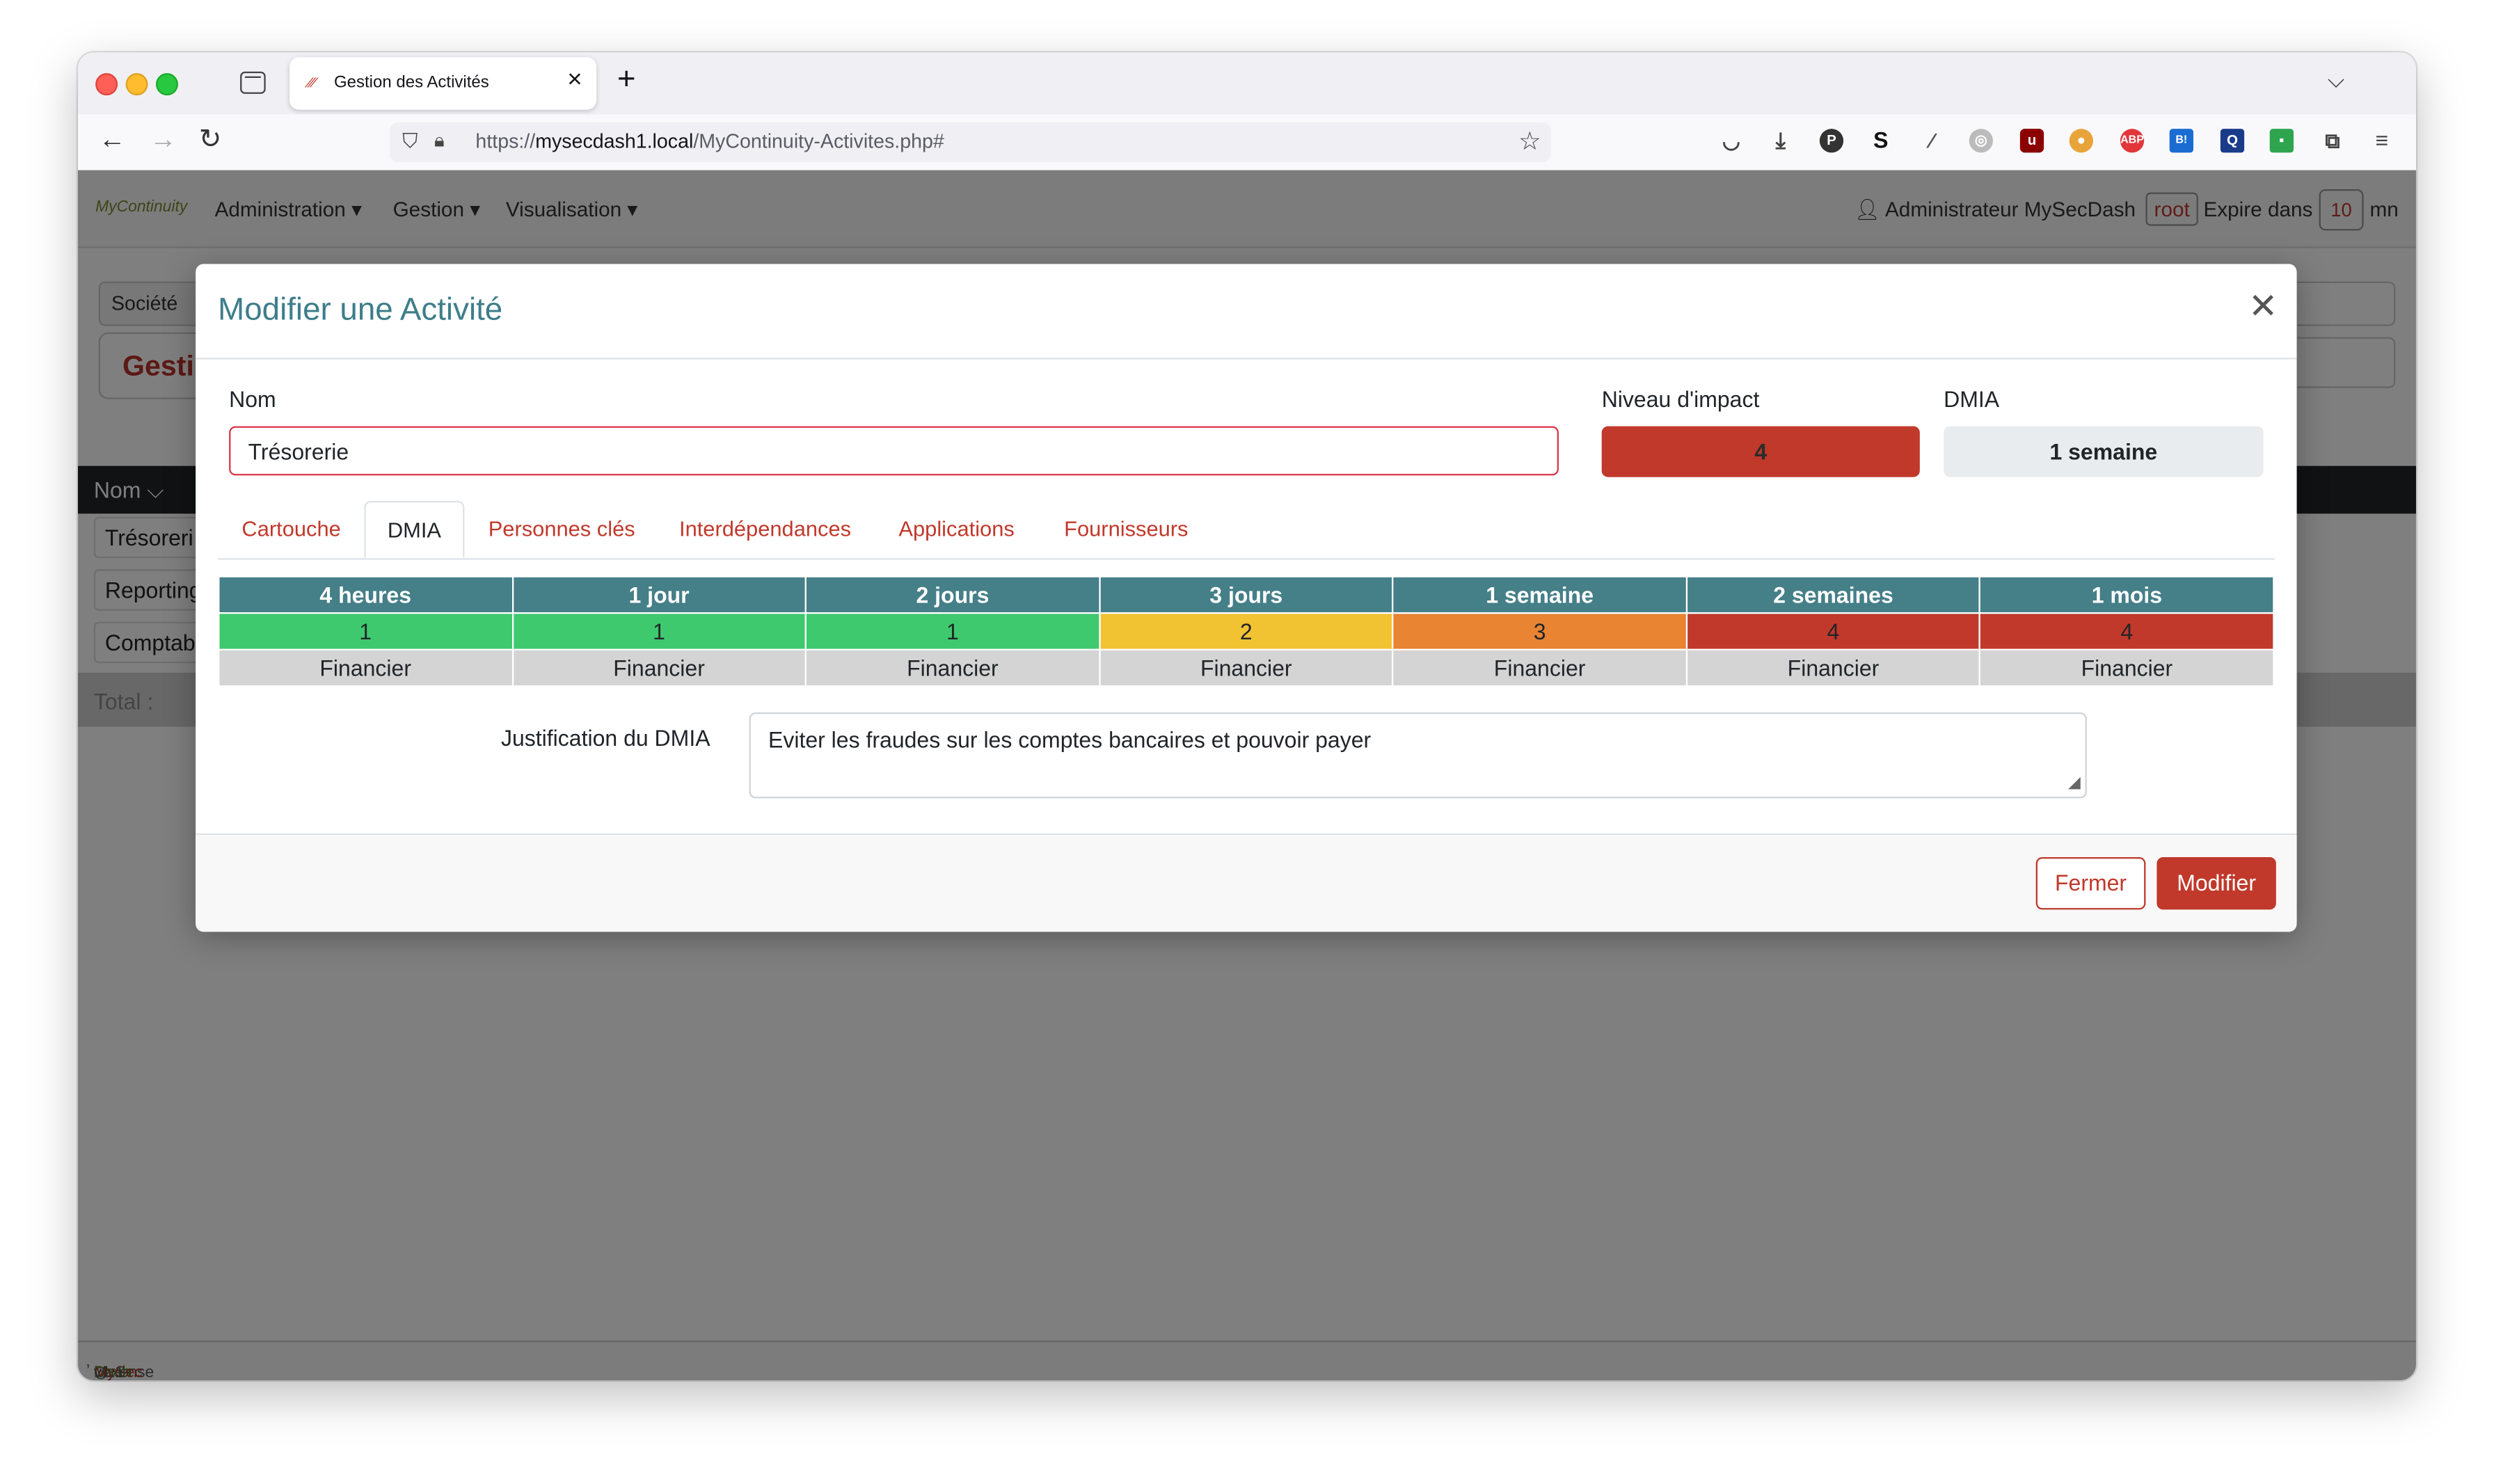 This screenshot has height=1484, width=2494. Describe the element at coordinates (1680, 399) in the screenshot. I see `impact-label: Niveau d'impact` at that location.